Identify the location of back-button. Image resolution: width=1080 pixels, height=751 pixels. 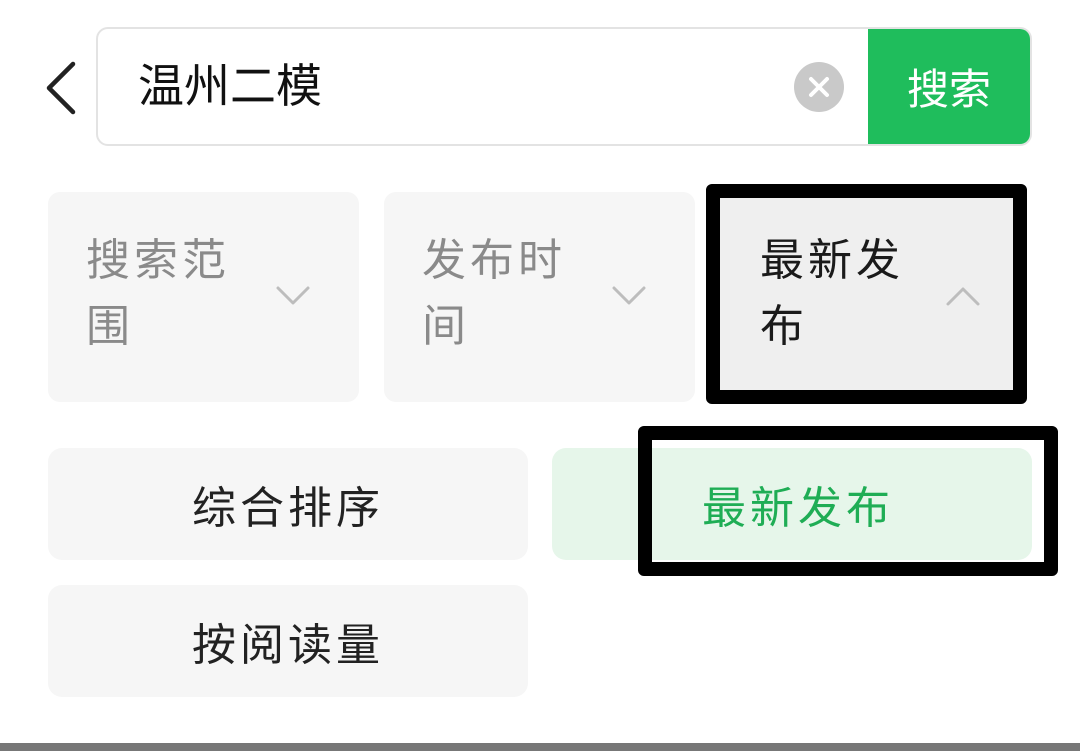
(60, 88).